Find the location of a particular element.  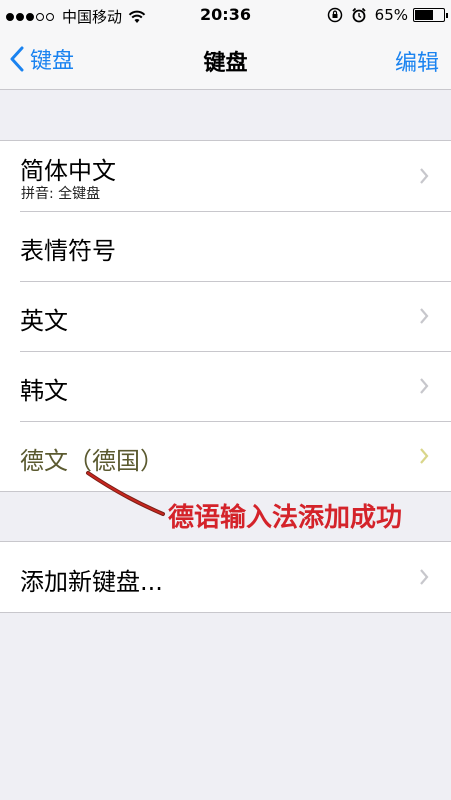

keyboard-name: 德文（德国） is located at coordinates (92, 461).